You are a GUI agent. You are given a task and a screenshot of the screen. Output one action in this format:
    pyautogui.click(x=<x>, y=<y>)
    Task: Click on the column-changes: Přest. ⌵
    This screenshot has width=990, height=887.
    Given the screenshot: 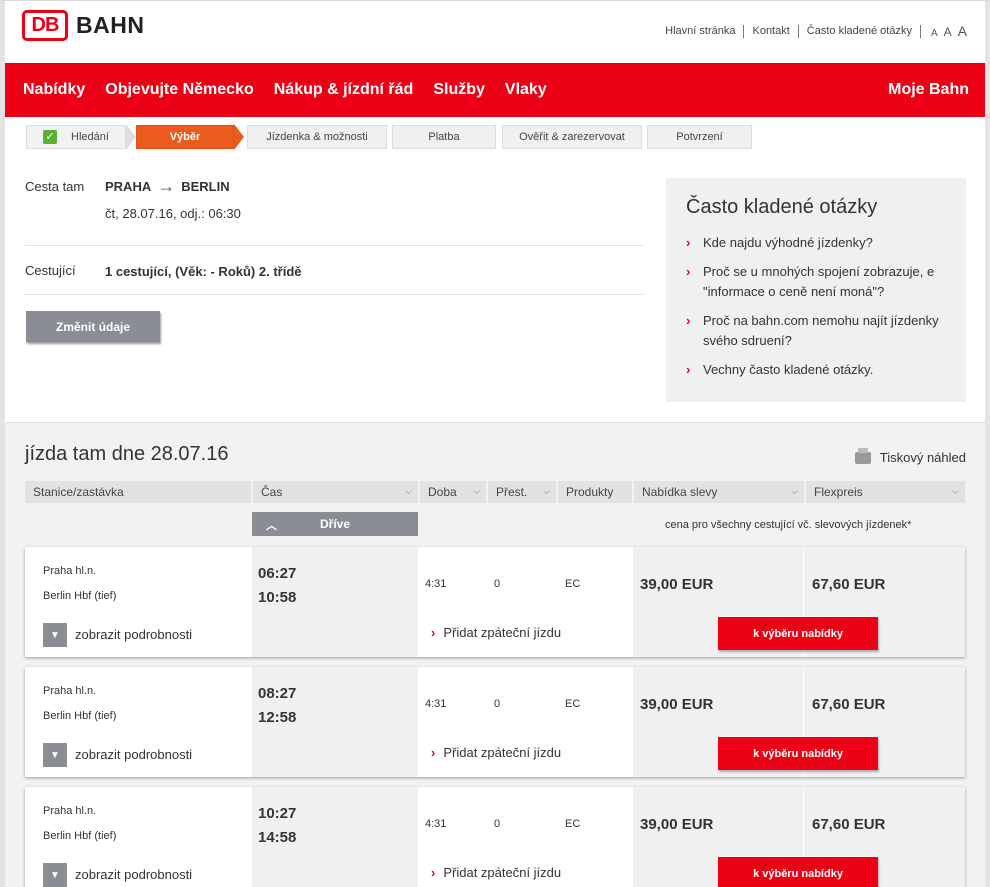 What is the action you would take?
    pyautogui.click(x=522, y=492)
    